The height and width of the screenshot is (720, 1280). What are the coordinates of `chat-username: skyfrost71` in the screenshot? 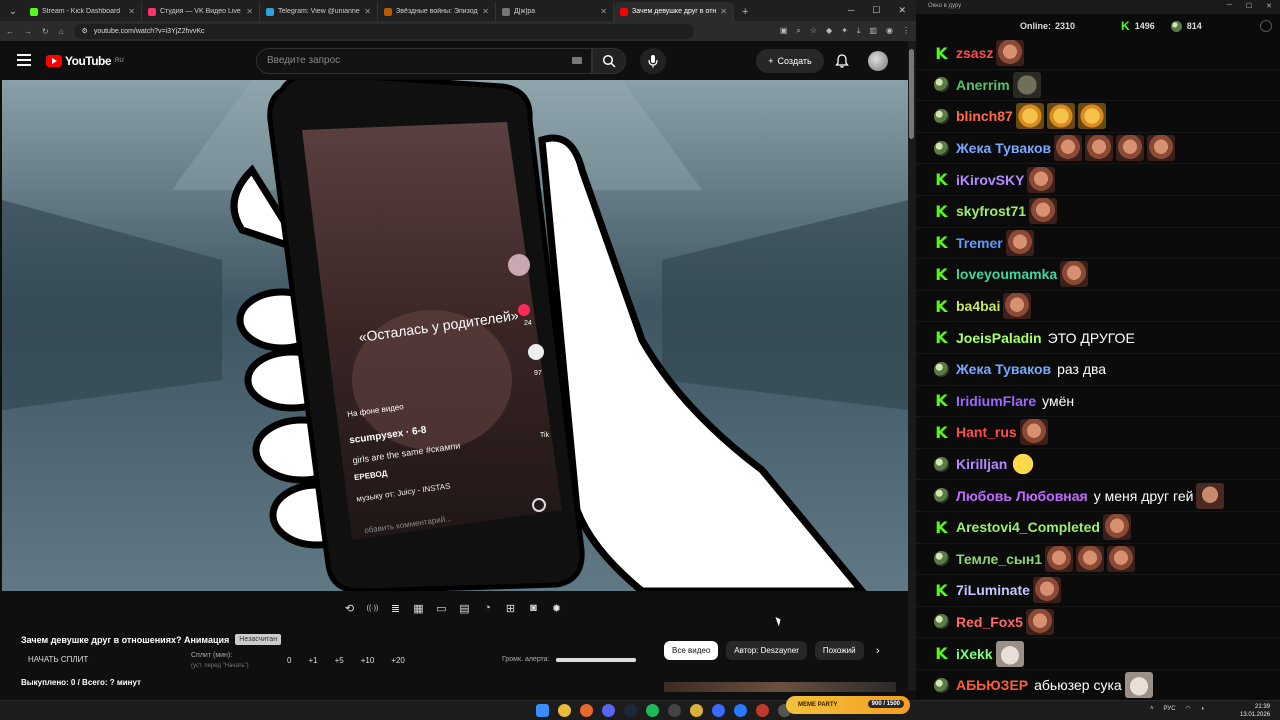 It's located at (991, 211).